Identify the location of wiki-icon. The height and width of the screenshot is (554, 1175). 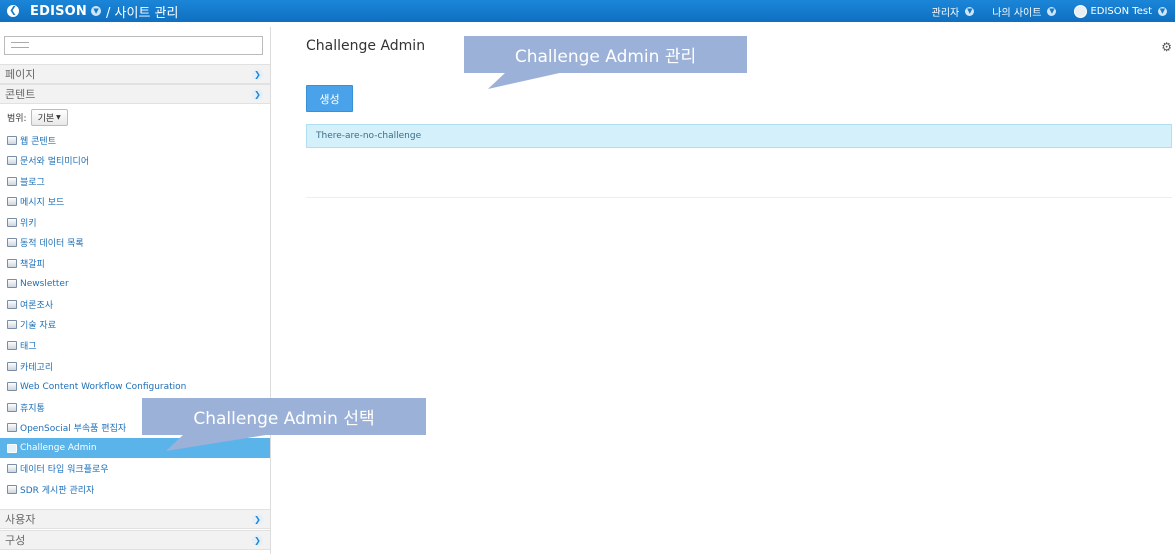
(12, 222).